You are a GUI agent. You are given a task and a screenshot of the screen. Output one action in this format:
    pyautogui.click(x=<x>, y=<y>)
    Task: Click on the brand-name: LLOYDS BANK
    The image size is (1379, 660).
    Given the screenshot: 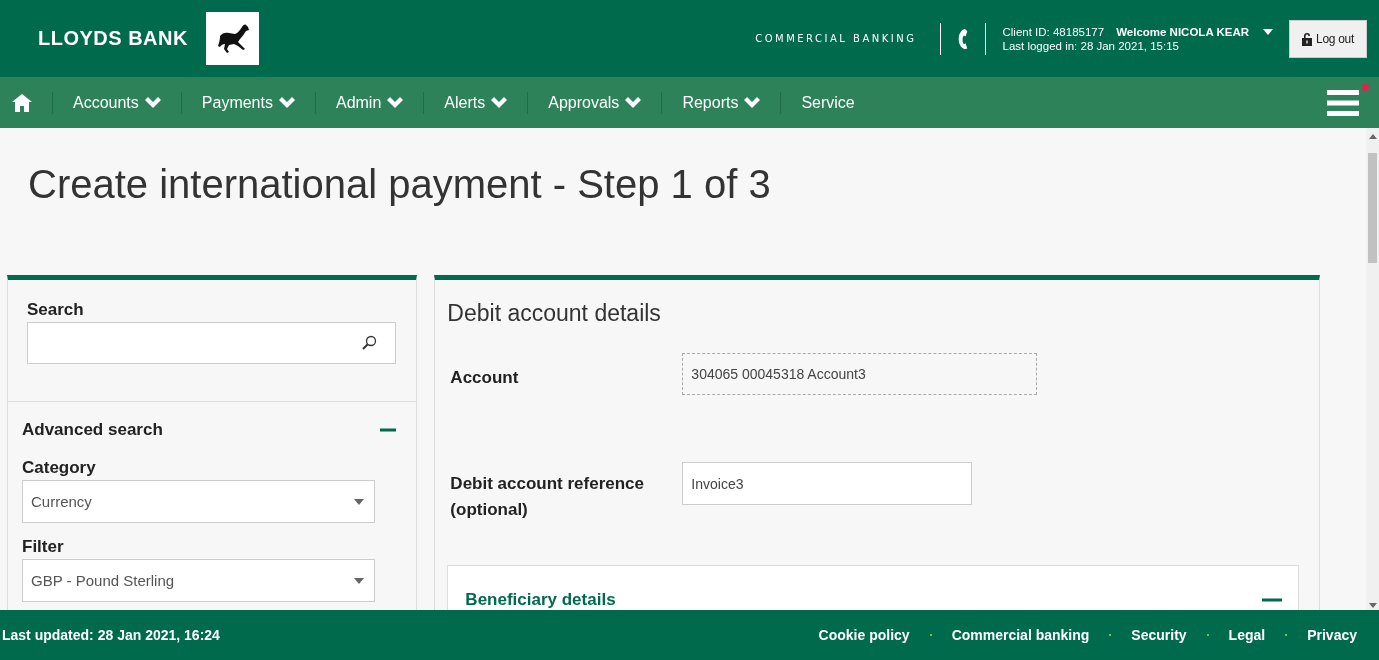 What is the action you would take?
    pyautogui.click(x=113, y=38)
    